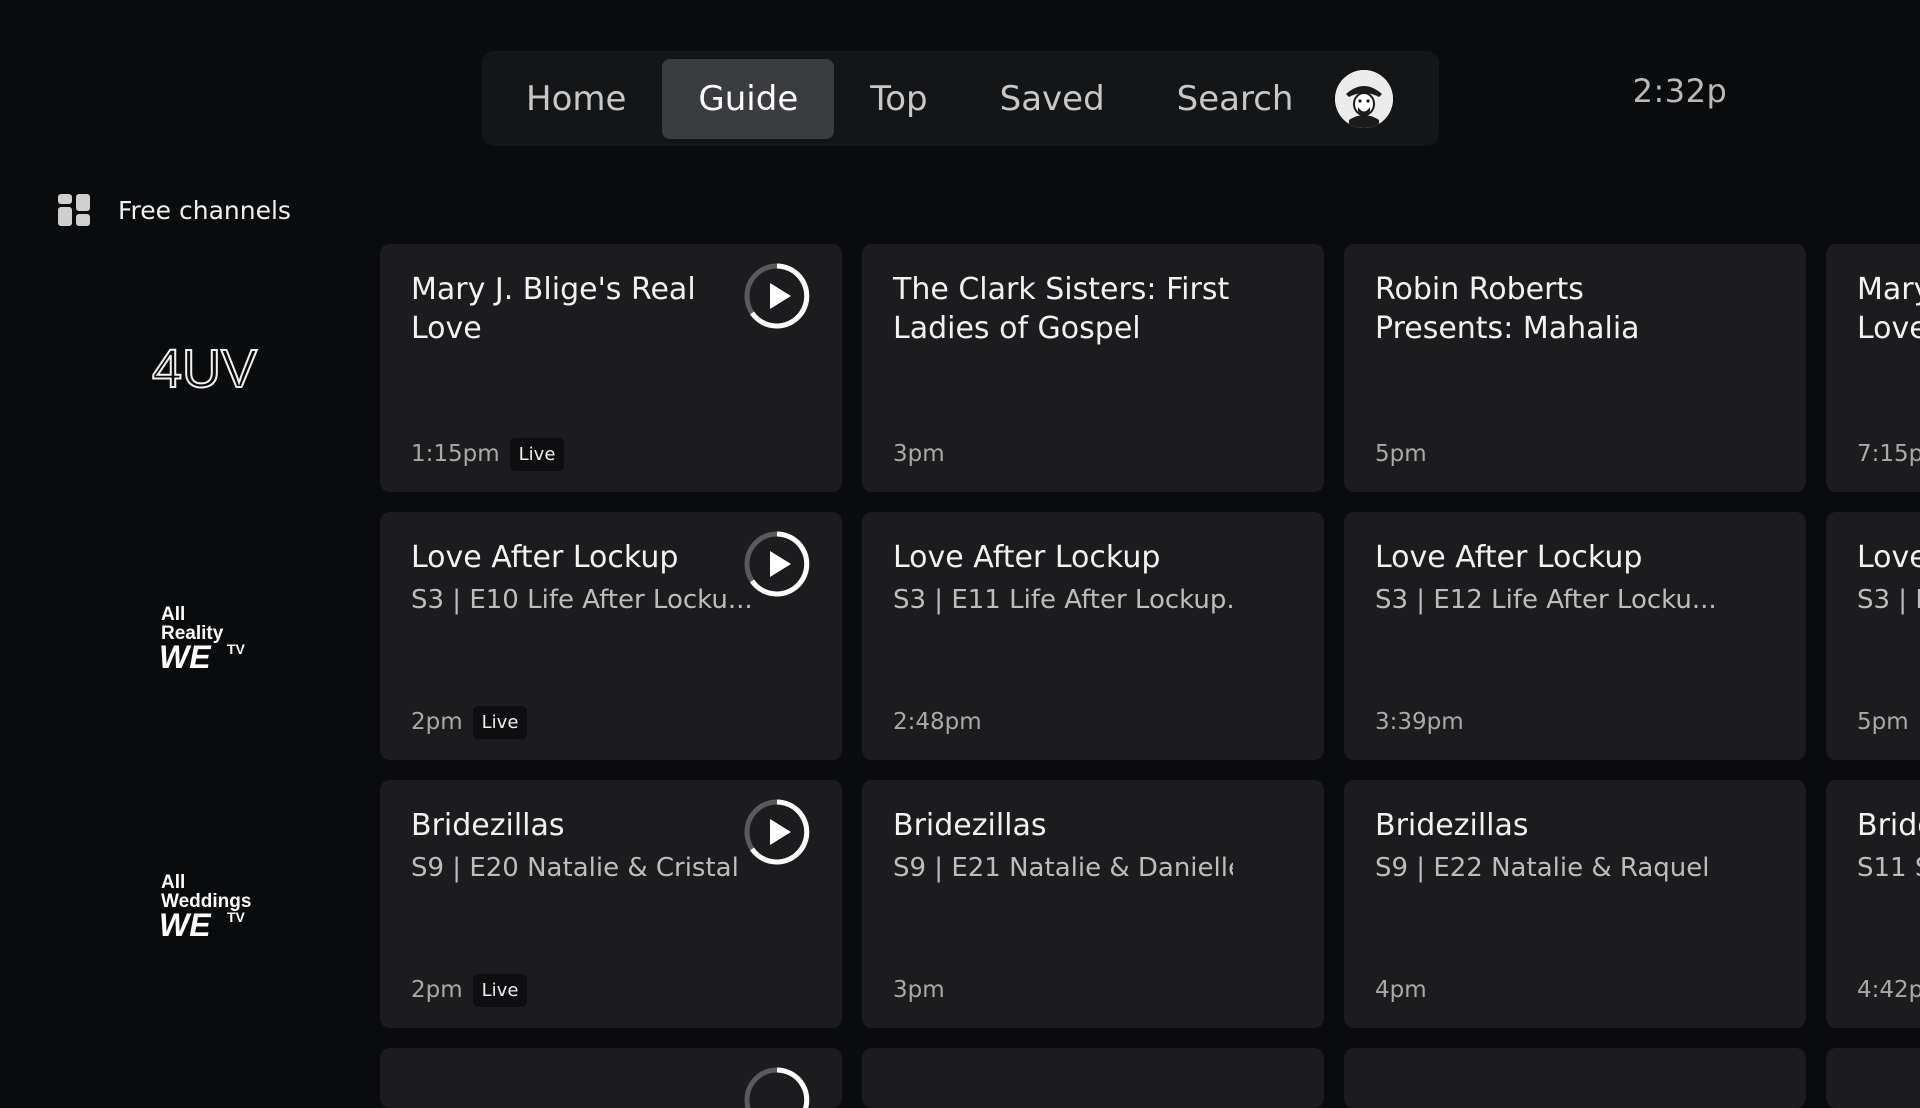 This screenshot has height=1108, width=1920. Describe the element at coordinates (455, 454) in the screenshot. I see `program-start-time: 1:15pm` at that location.